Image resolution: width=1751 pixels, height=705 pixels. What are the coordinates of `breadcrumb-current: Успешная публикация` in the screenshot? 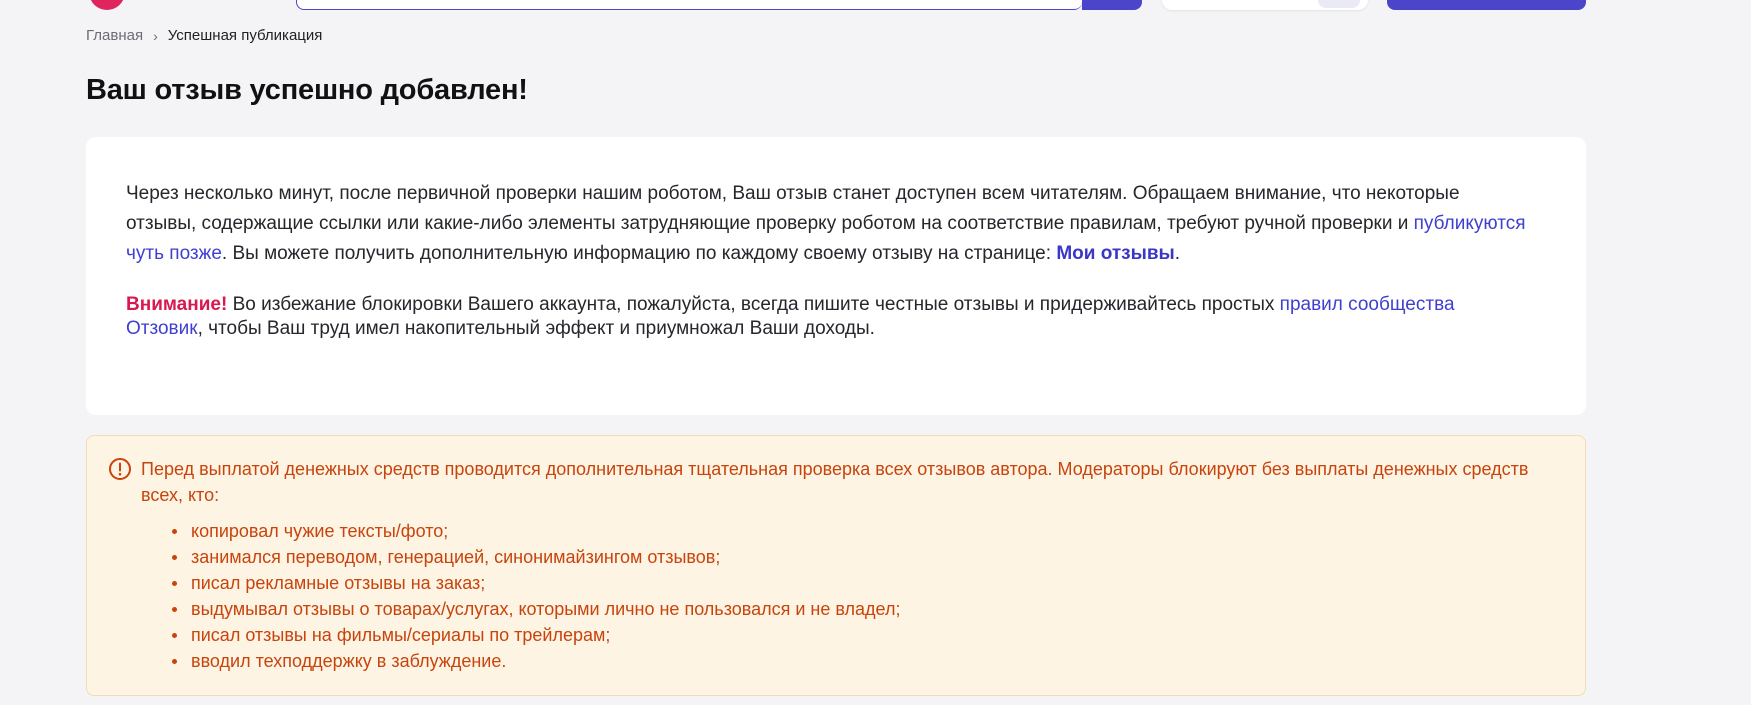 It's located at (245, 35).